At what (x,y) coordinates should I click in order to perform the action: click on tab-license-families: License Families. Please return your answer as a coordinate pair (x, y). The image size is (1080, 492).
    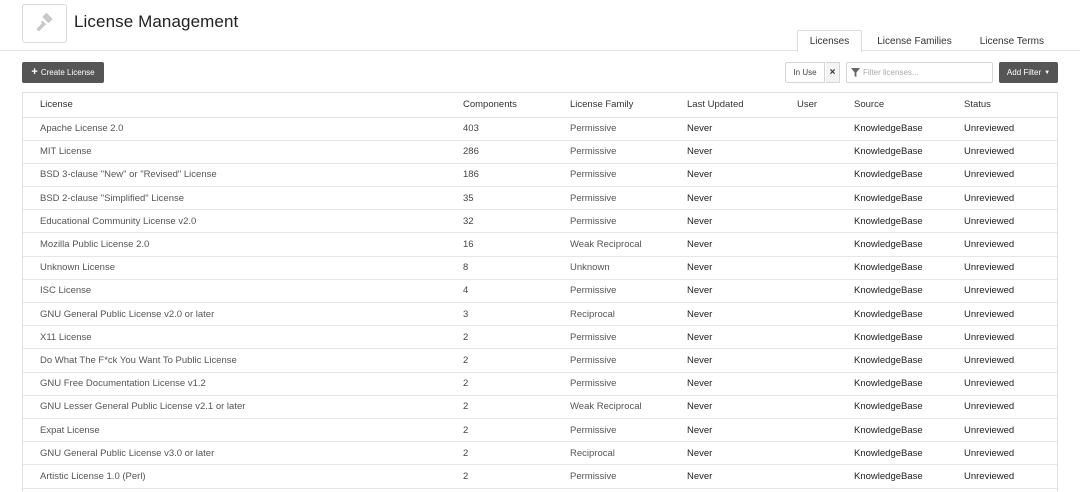
    Looking at the image, I should click on (914, 41).